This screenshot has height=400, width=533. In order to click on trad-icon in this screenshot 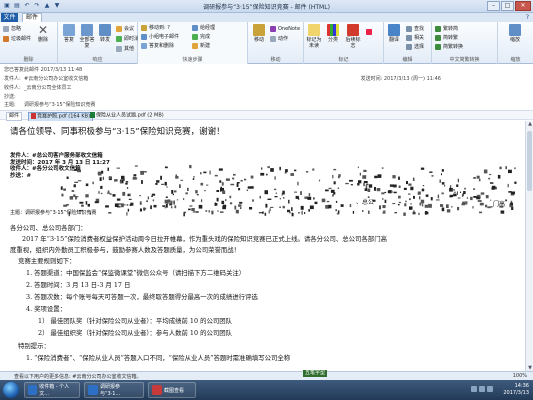, I will do `click(438, 29)`.